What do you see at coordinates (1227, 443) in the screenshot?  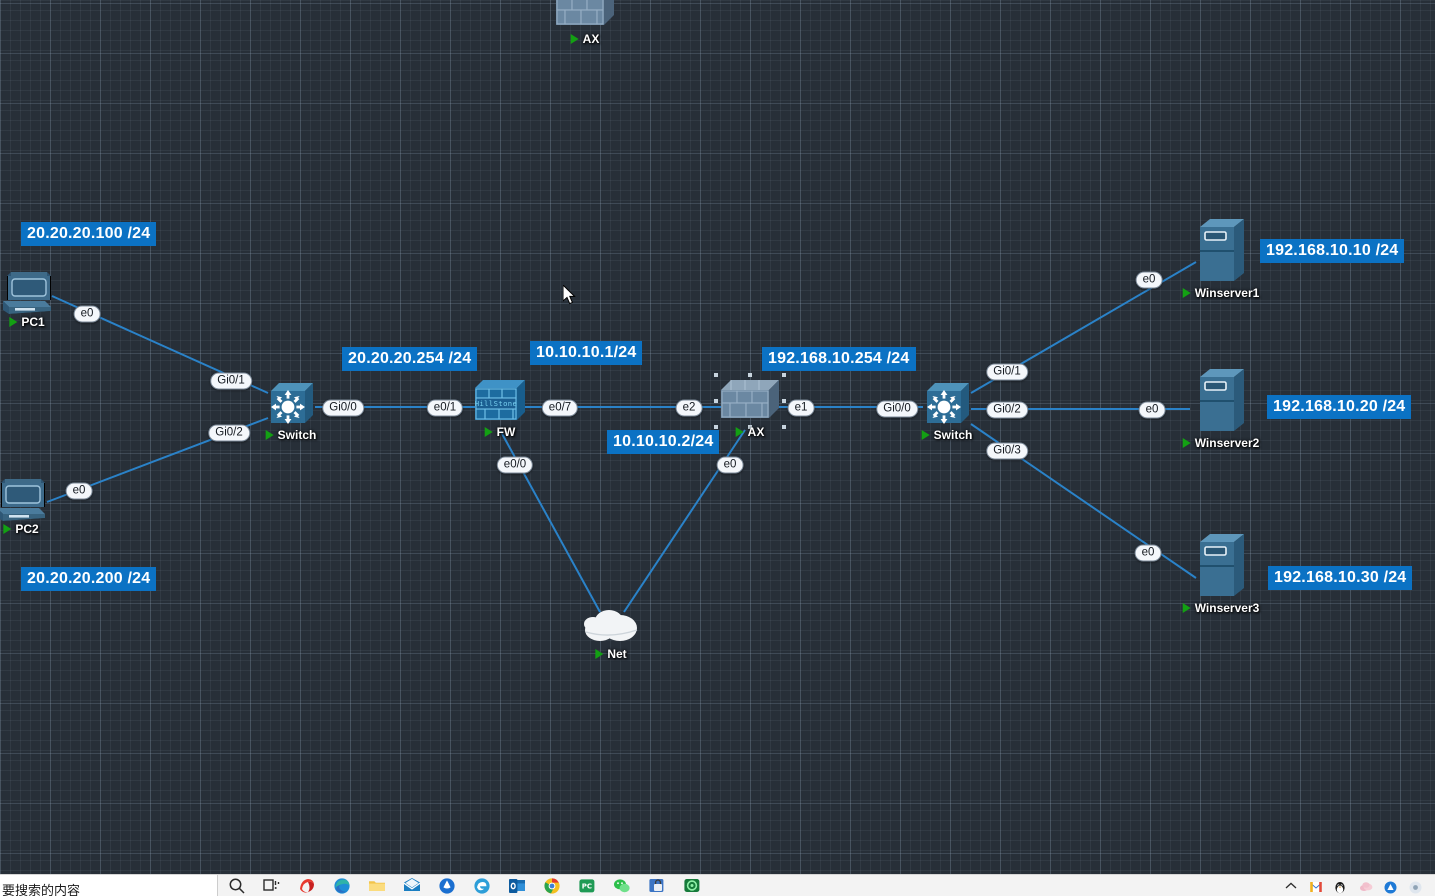 I see `node-name-text: Winserver2` at bounding box center [1227, 443].